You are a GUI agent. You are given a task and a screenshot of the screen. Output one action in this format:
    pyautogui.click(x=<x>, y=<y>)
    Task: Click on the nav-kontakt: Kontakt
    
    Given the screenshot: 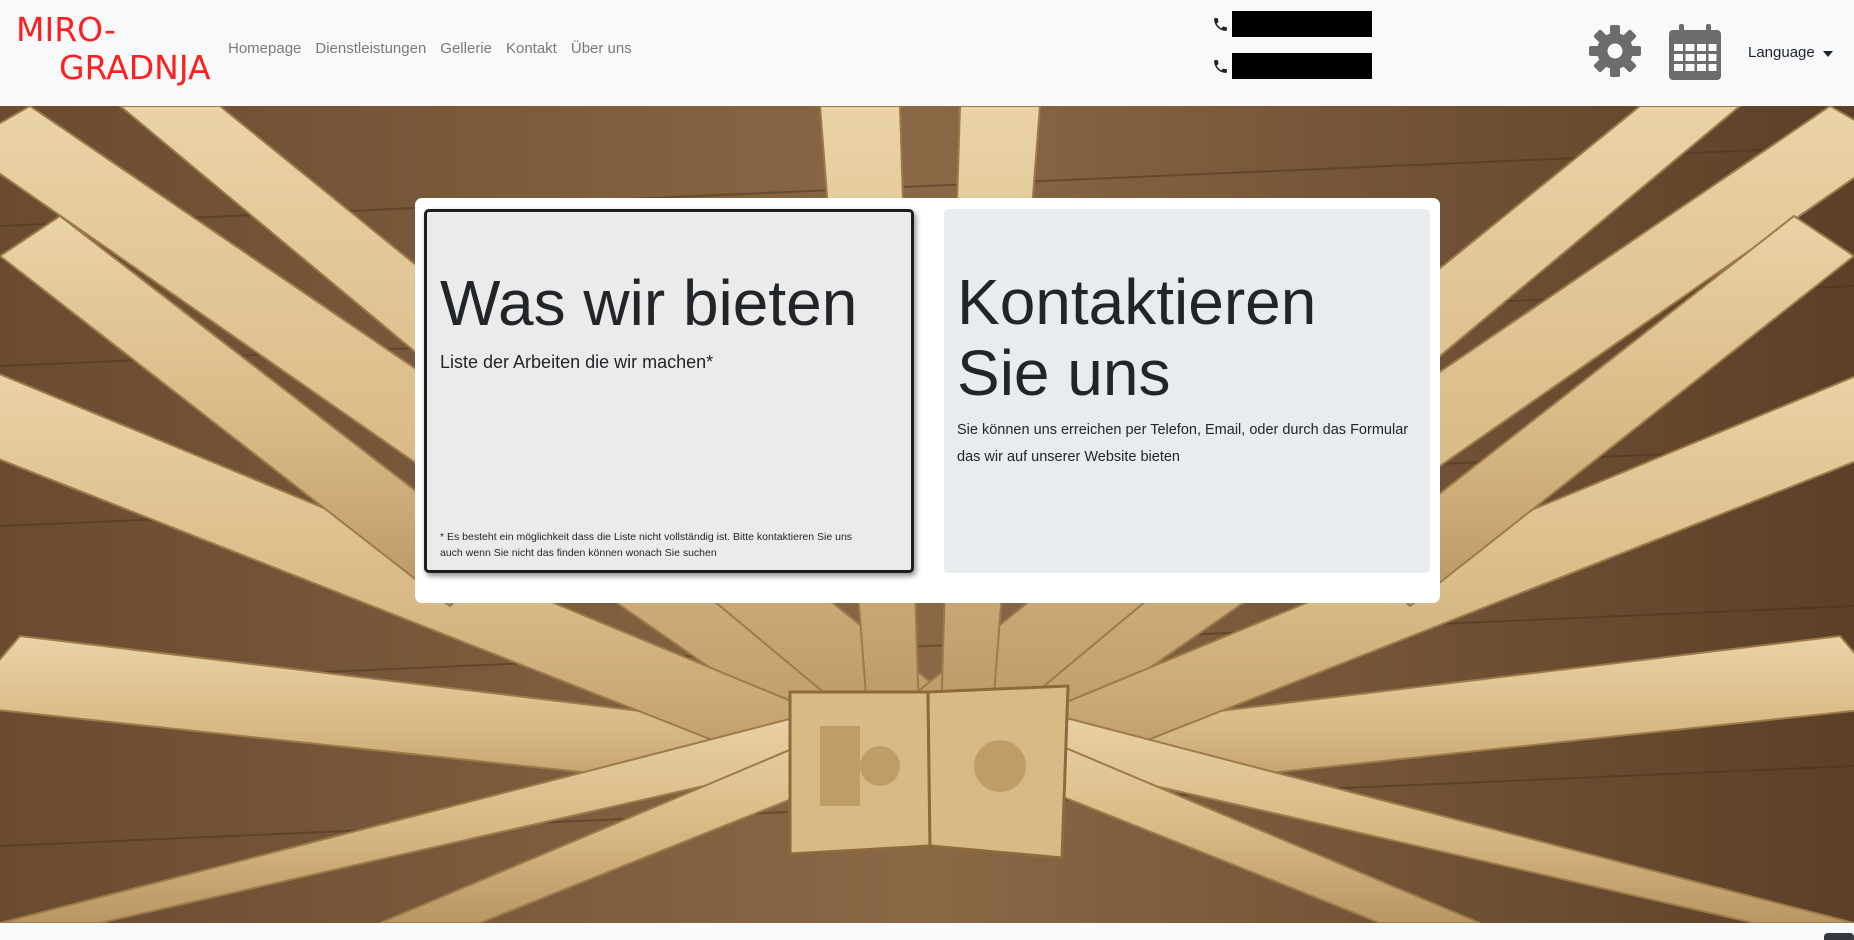 What is the action you would take?
    pyautogui.click(x=531, y=48)
    